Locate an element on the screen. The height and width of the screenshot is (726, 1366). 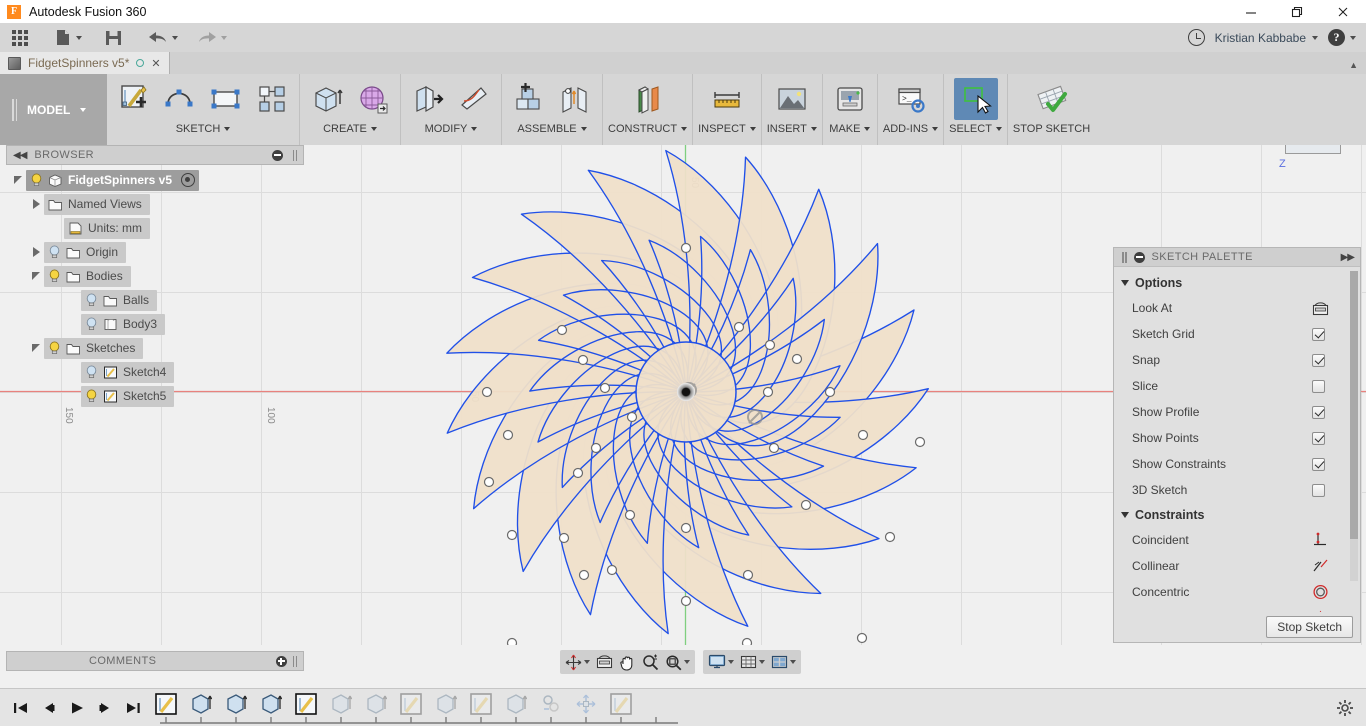
tree-item-units: Units: mm is located at coordinates (155, 228).